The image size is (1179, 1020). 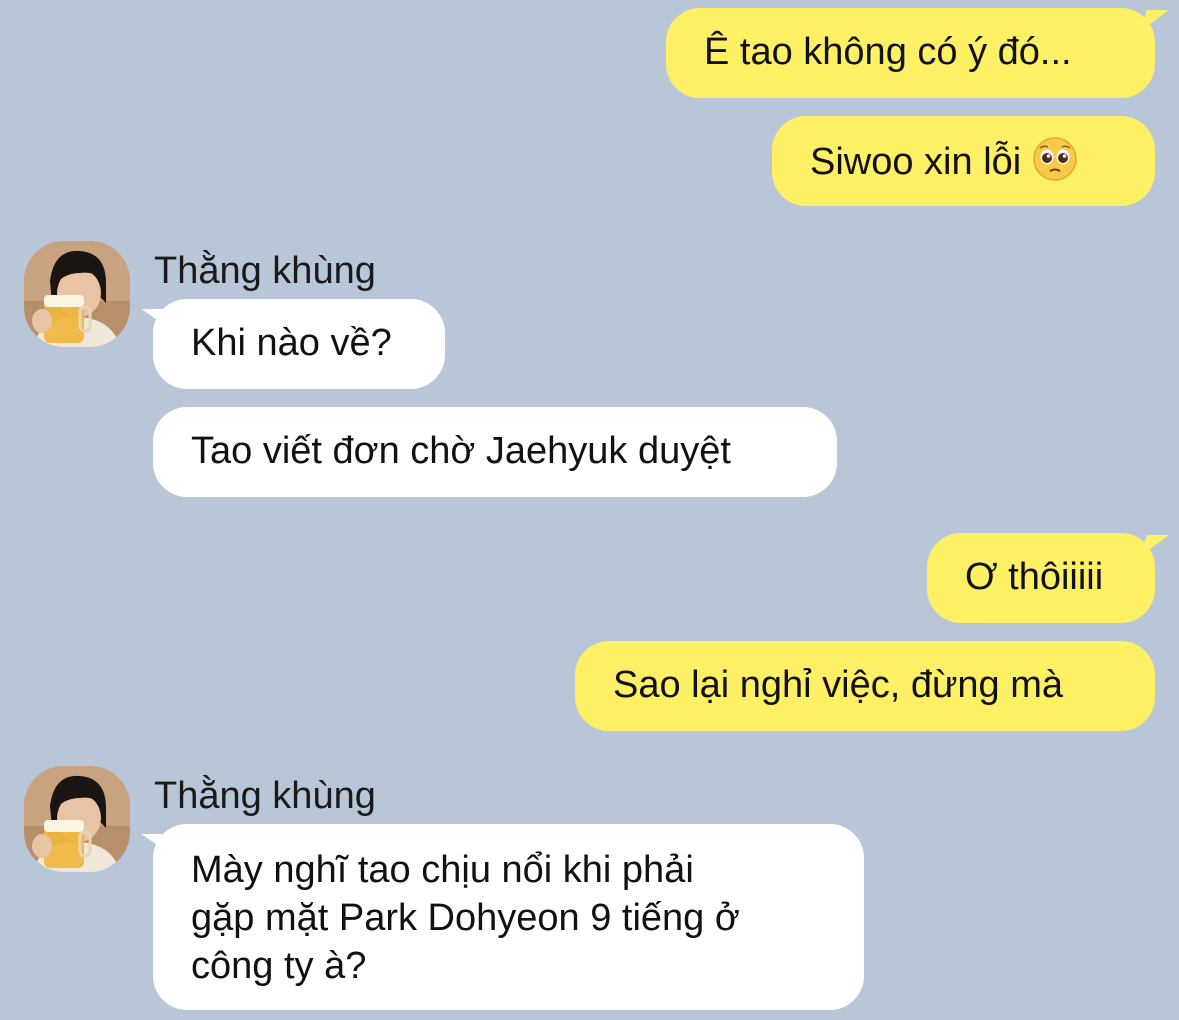 I want to click on incoming-message-bubble: Tao viết đơn chờ Jaehyuk duyệt, so click(x=495, y=452).